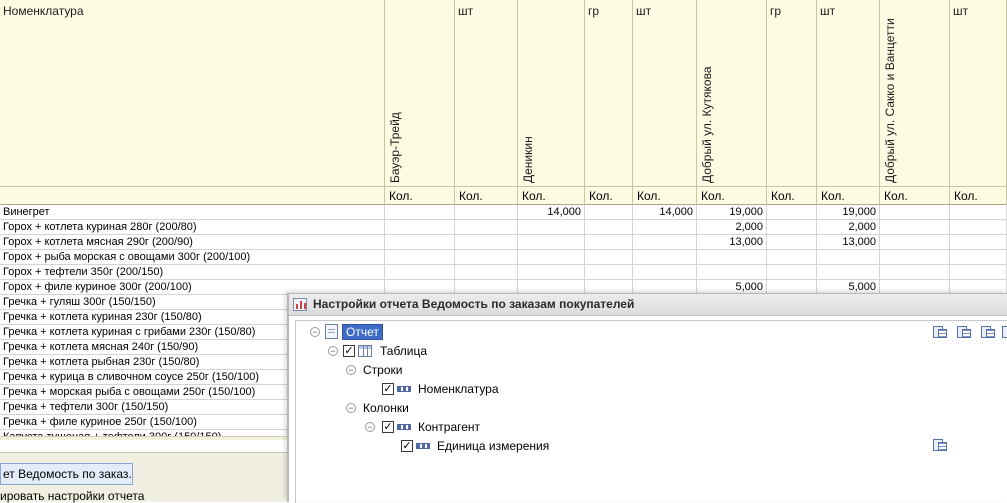 Image resolution: width=1007 pixels, height=503 pixels. Describe the element at coordinates (388, 427) in the screenshot. I see `counterparty-checkbox: ✓` at that location.